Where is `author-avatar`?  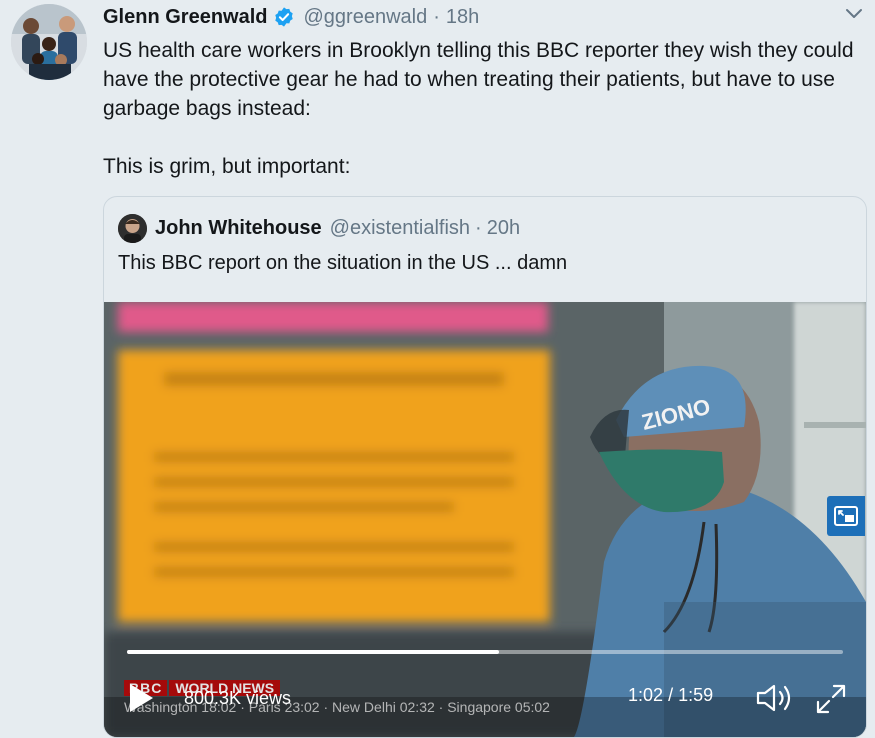 author-avatar is located at coordinates (49, 42).